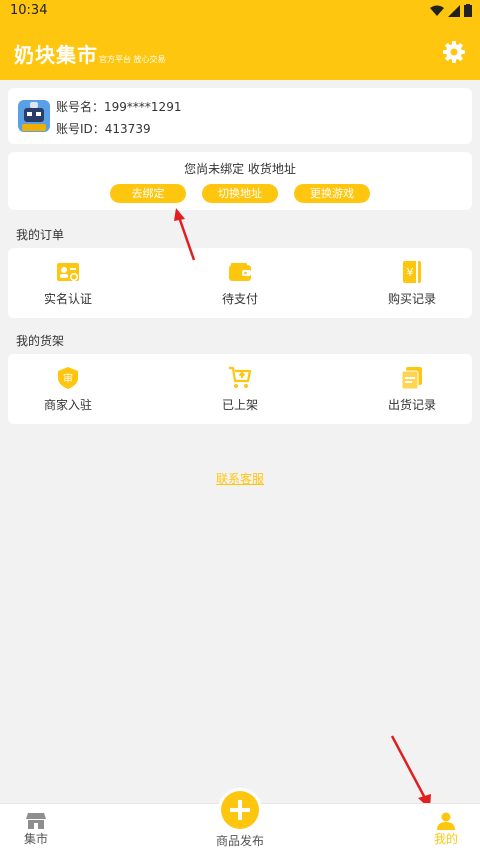 Image resolution: width=480 pixels, height=854 pixels. What do you see at coordinates (36, 821) in the screenshot?
I see `market-icon` at bounding box center [36, 821].